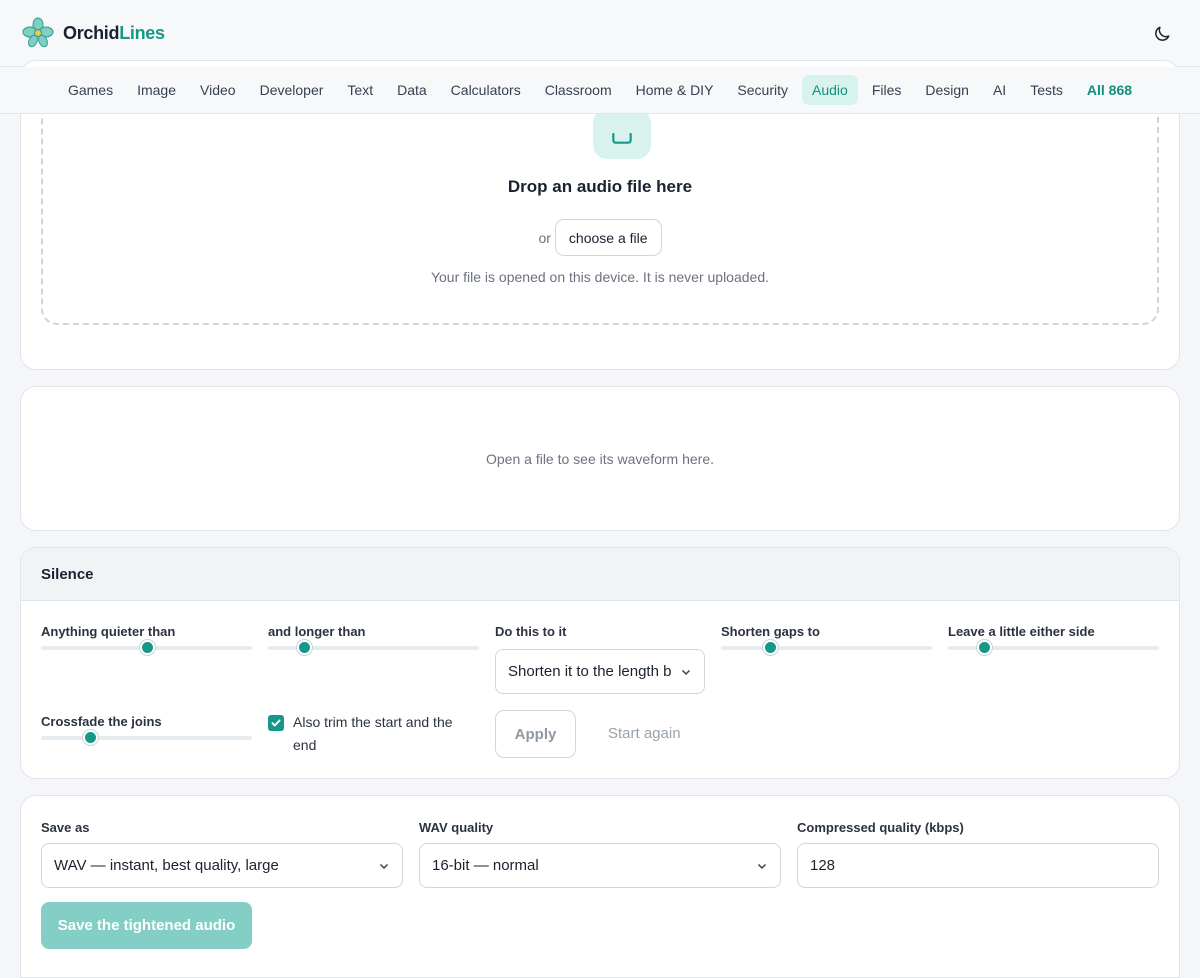 The height and width of the screenshot is (978, 1200). I want to click on moon-icon, so click(1162, 33).